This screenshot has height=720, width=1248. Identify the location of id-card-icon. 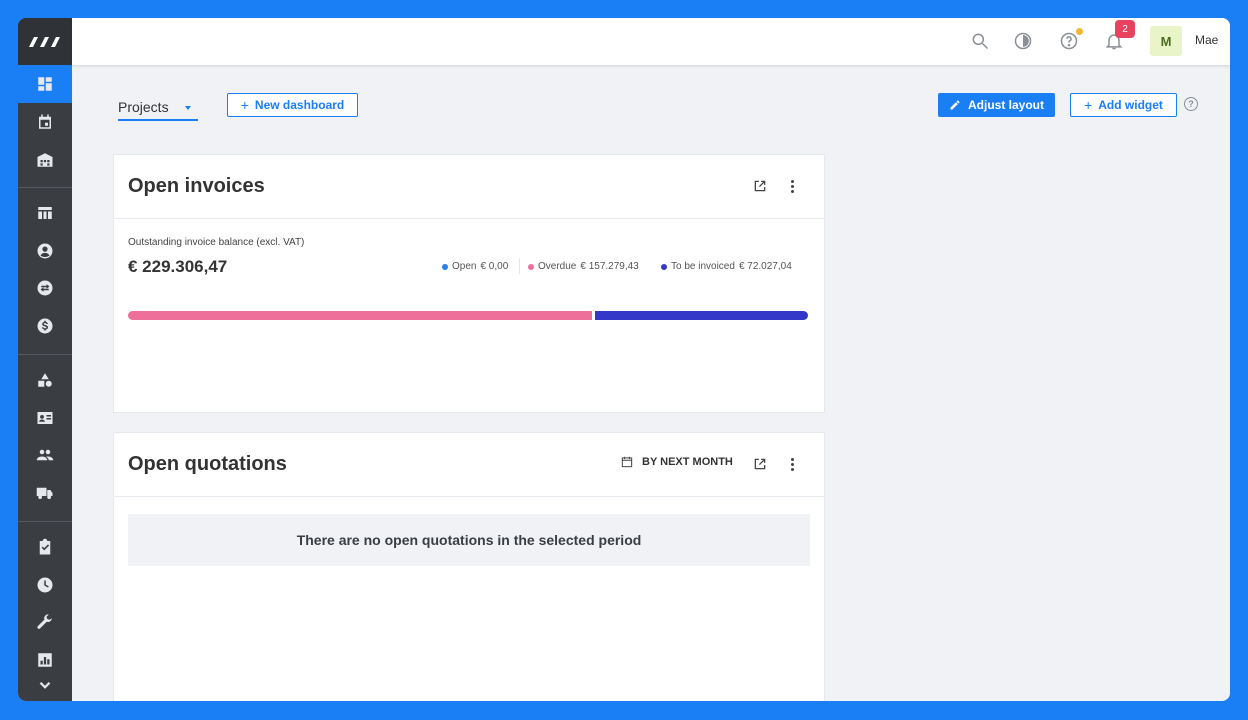
(45, 418).